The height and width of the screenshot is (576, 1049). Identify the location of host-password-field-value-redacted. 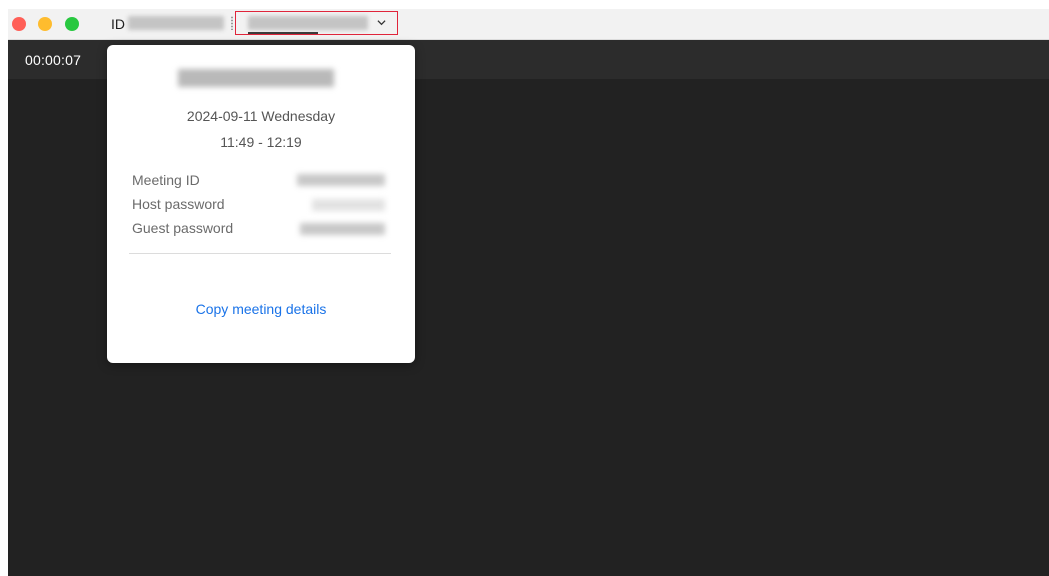
(348, 205).